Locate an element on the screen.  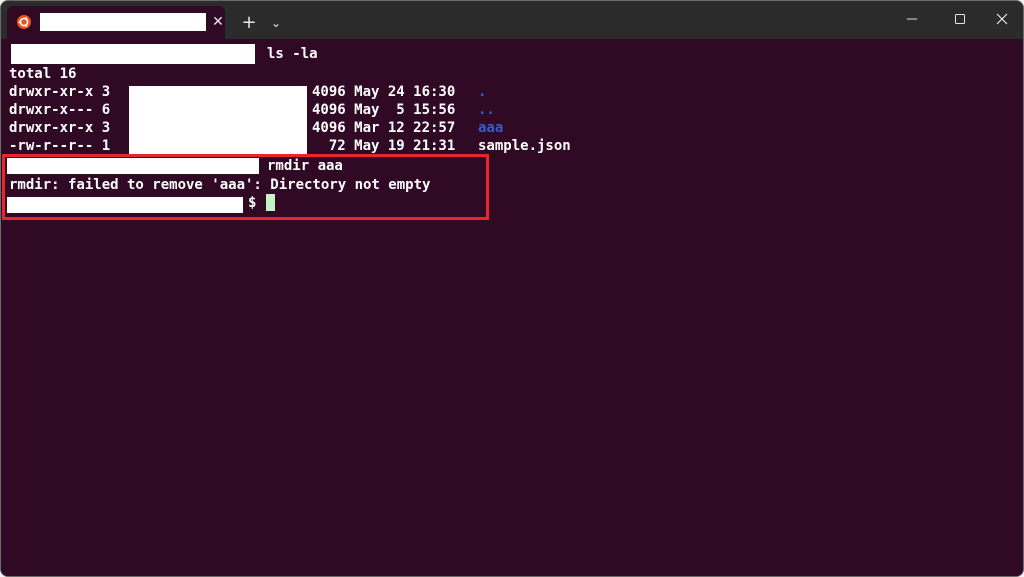
listing-name: .. is located at coordinates (486, 110).